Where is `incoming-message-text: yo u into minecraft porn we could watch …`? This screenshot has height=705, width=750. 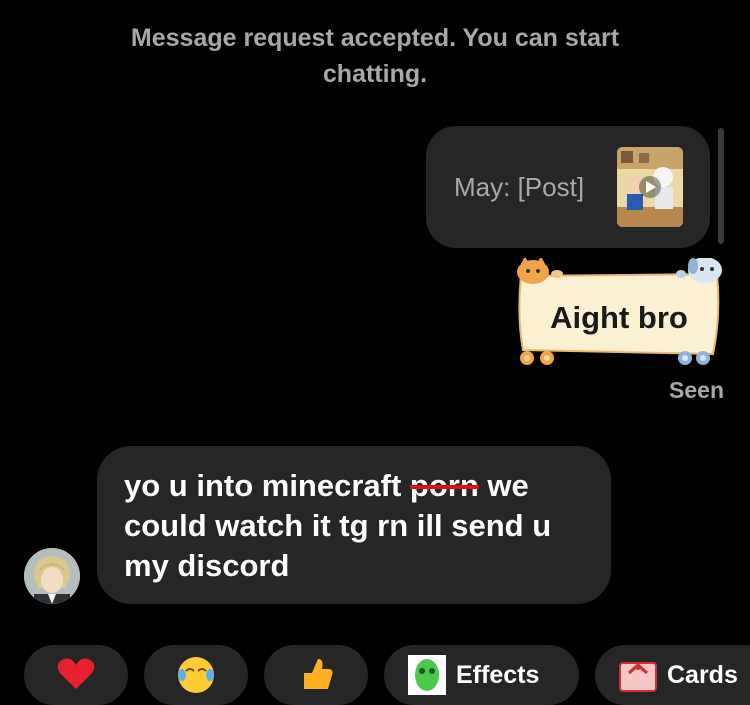 incoming-message-text: yo u into minecraft porn we could watch … is located at coordinates (354, 526).